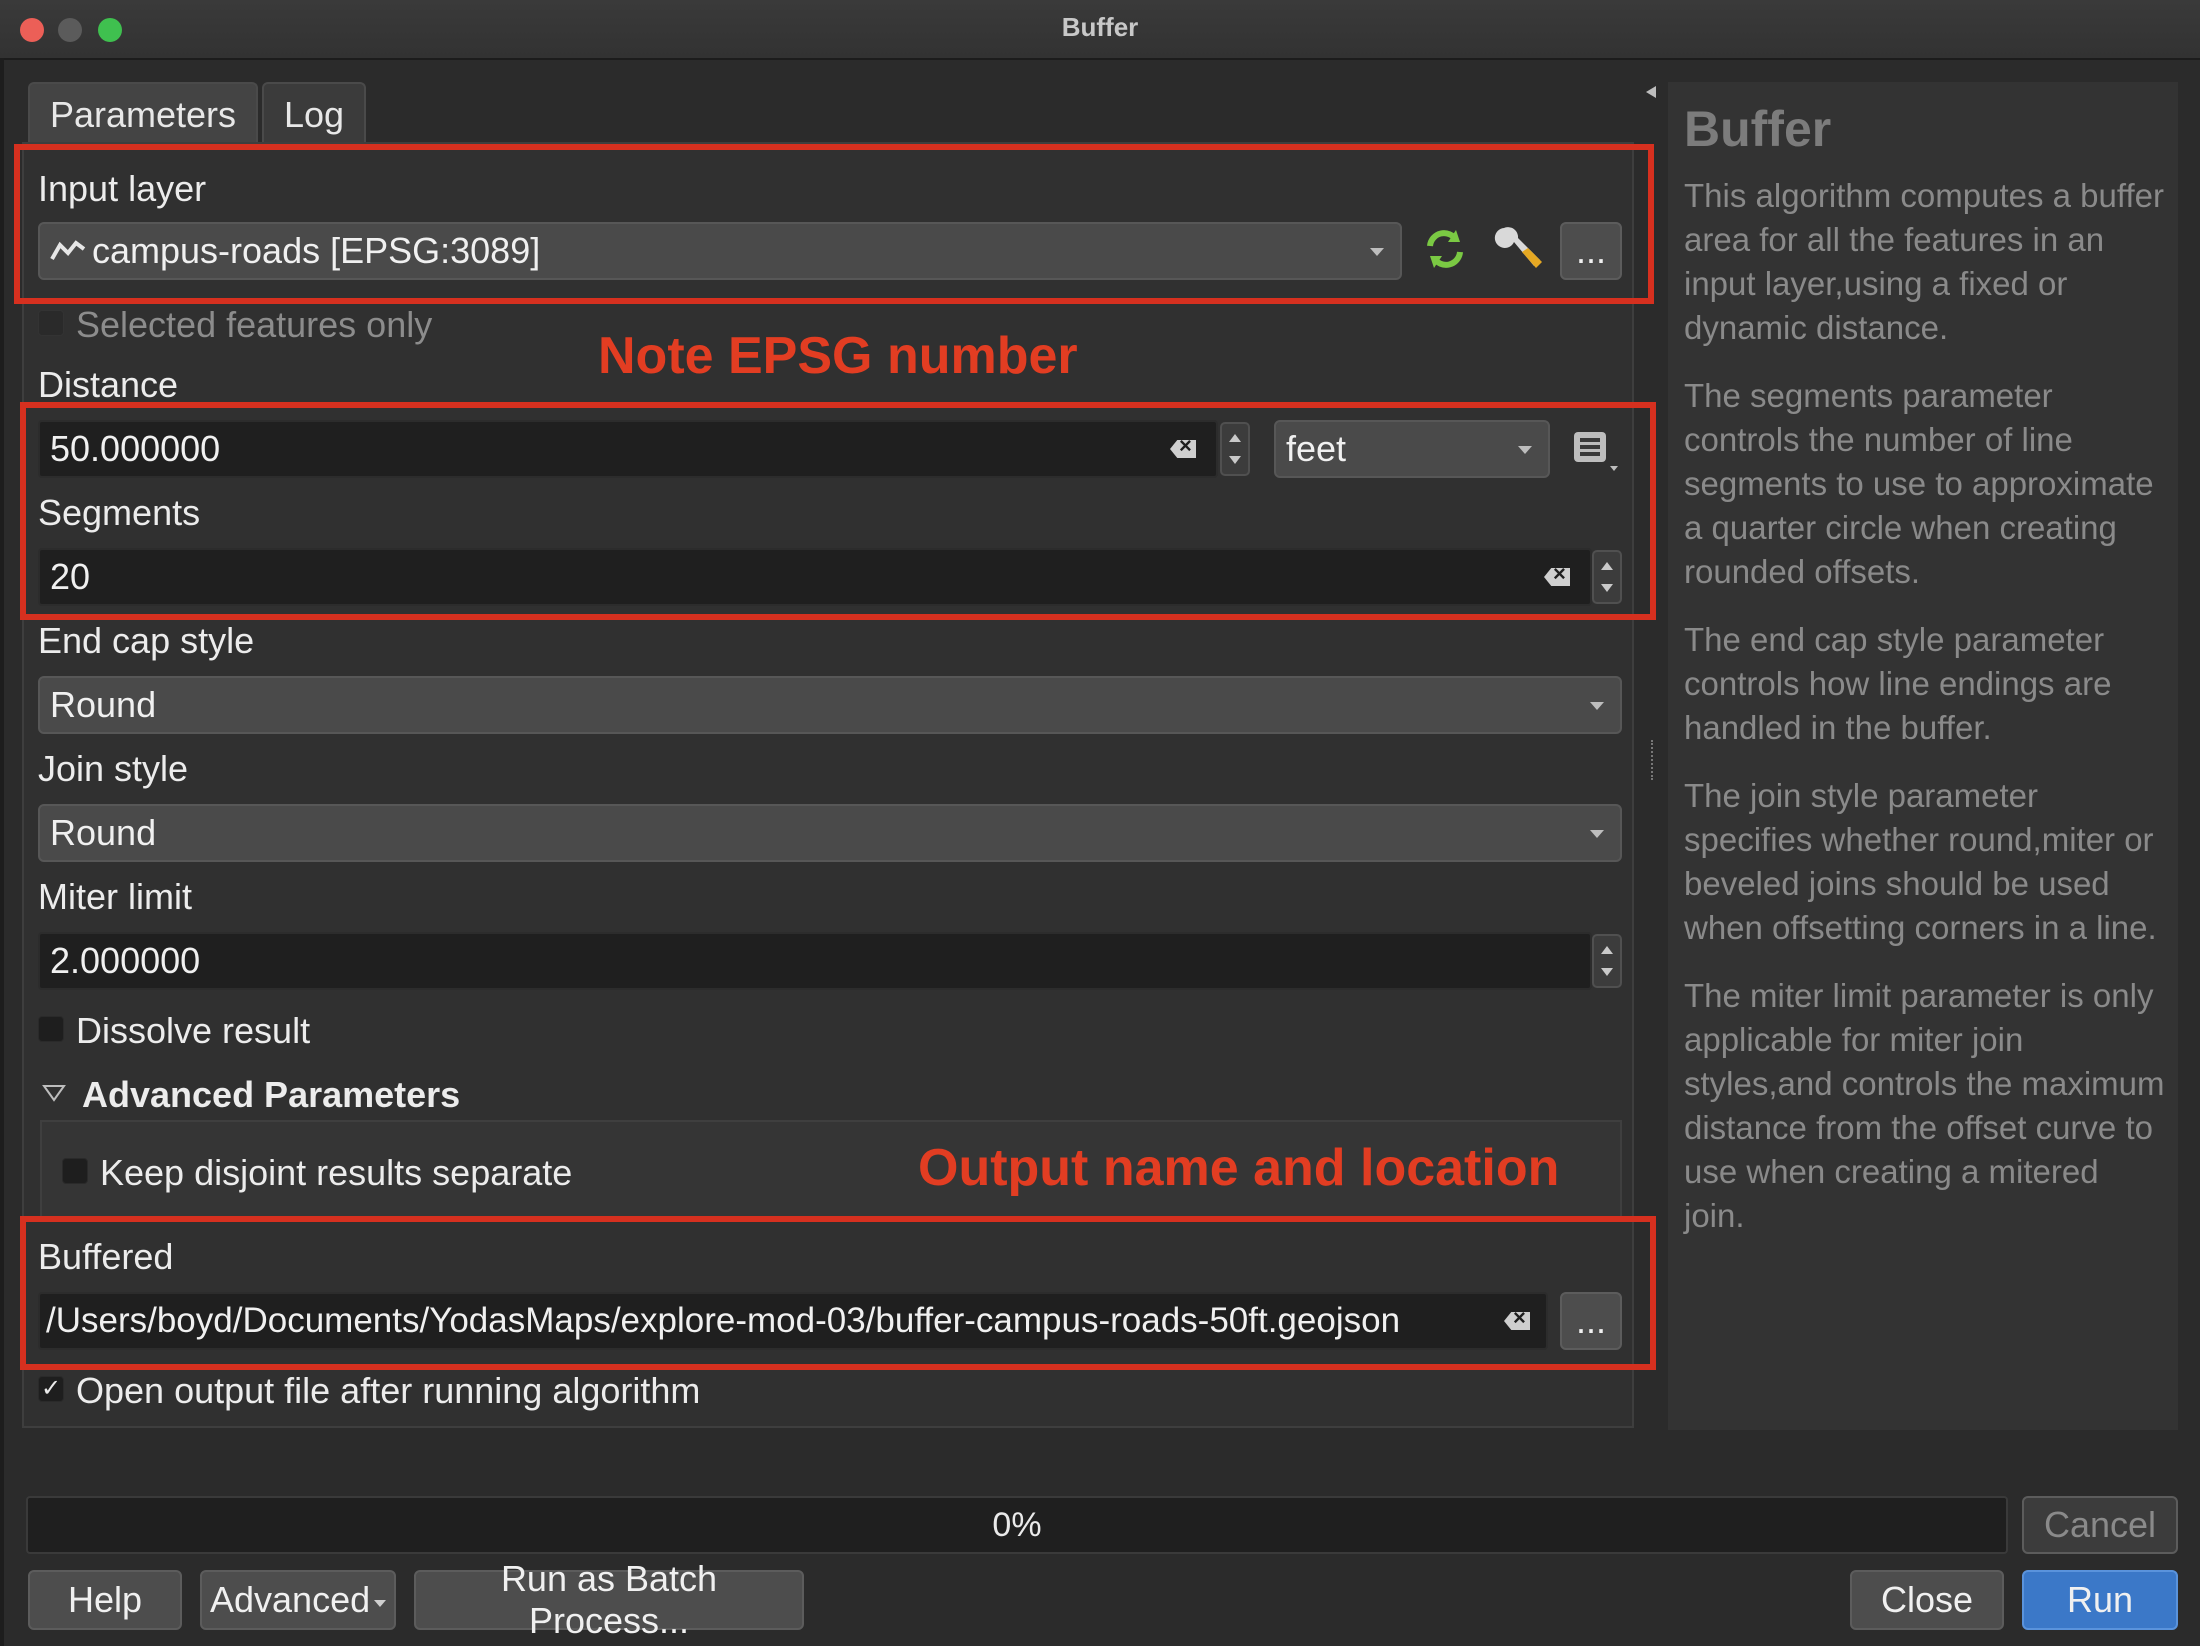  Describe the element at coordinates (51, 1389) in the screenshot. I see `open-output-checkbox: ✓` at that location.